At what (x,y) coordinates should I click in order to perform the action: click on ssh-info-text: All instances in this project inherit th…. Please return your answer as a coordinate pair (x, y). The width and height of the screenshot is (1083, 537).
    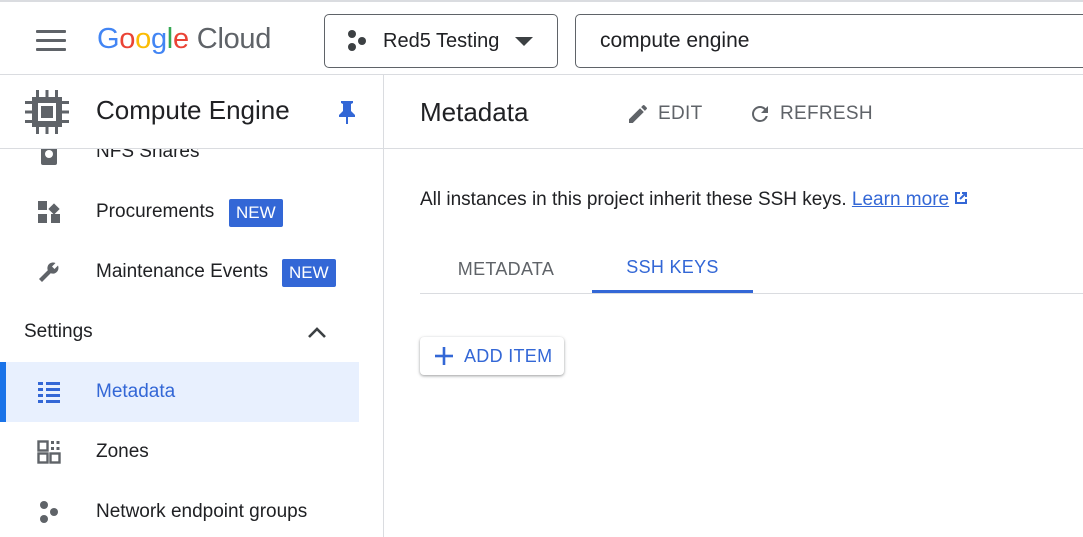
    Looking at the image, I should click on (695, 200).